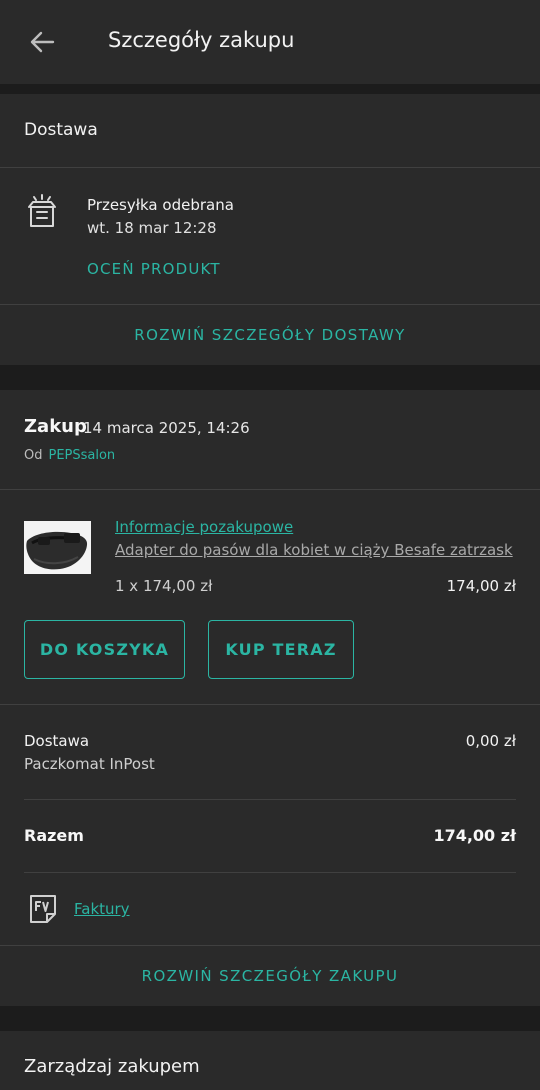  Describe the element at coordinates (54, 835) in the screenshot. I see `total-label: Razem` at that location.